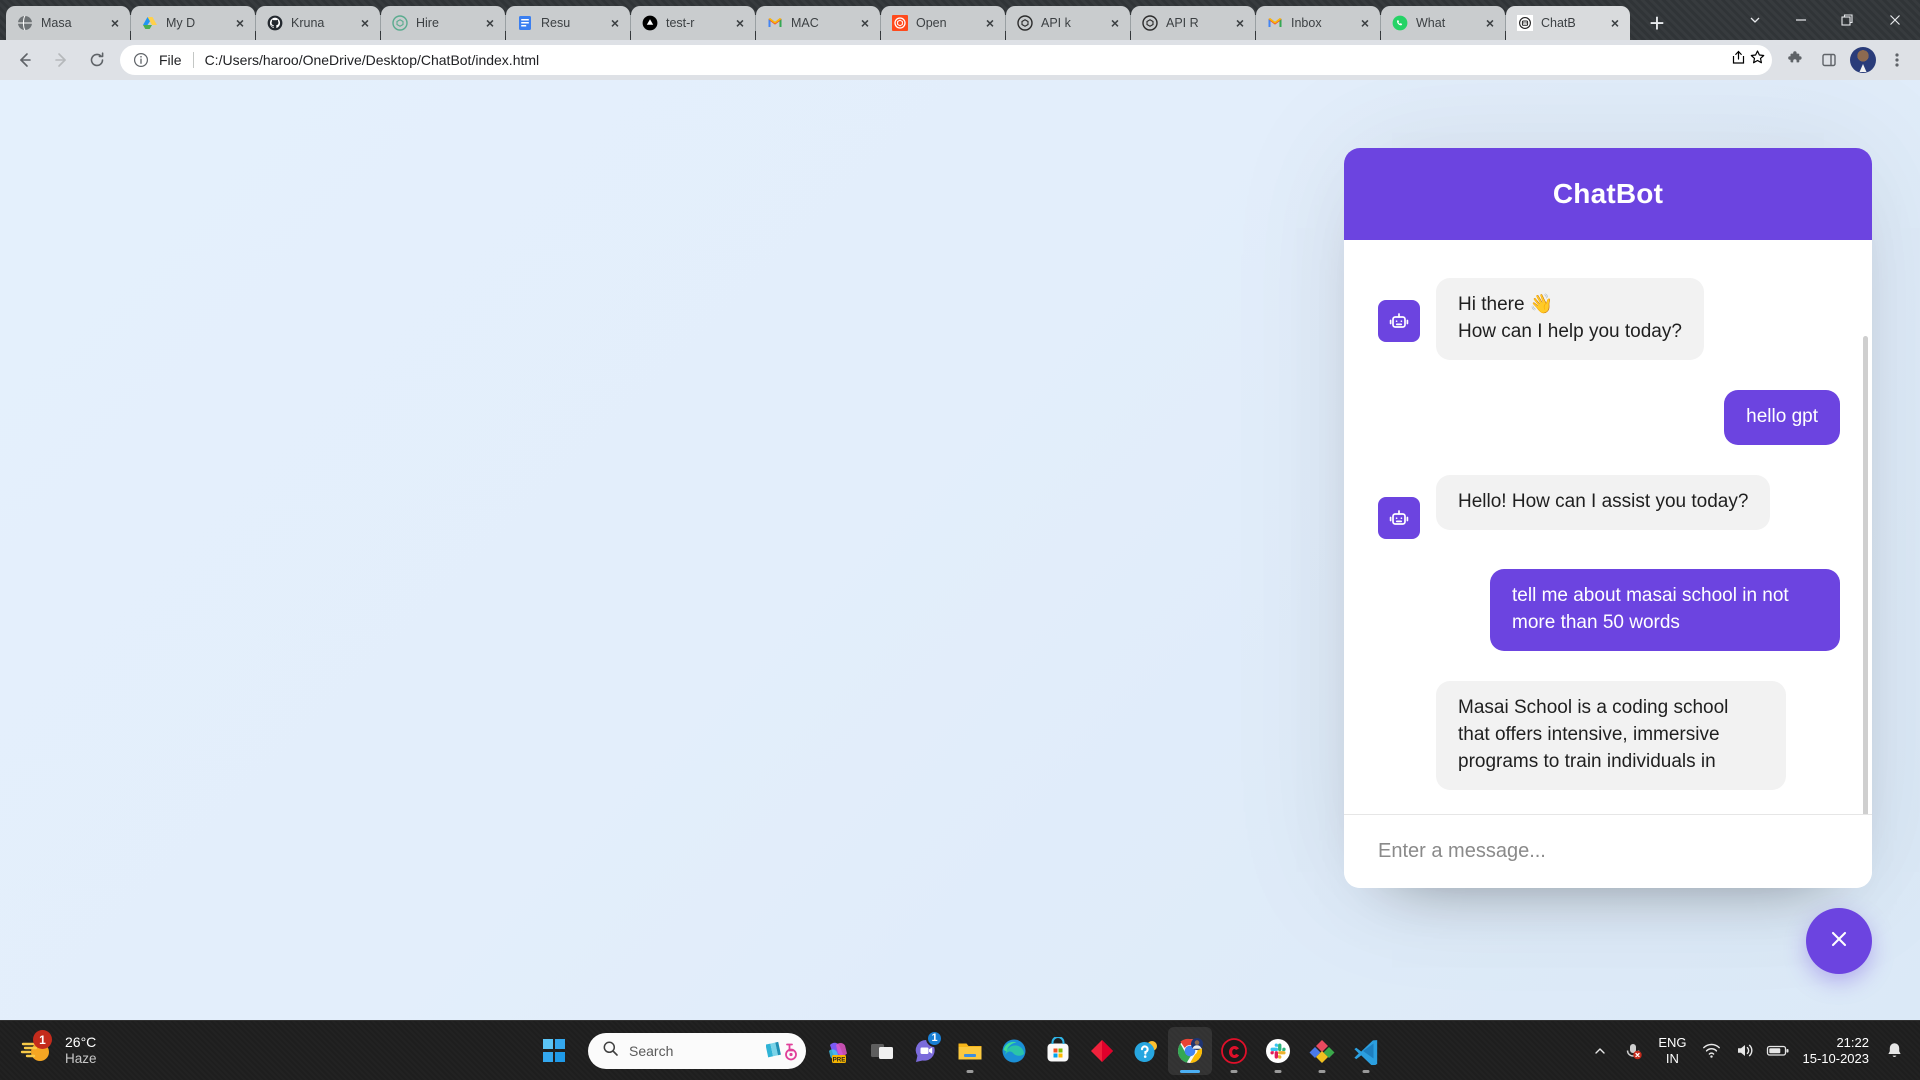 This screenshot has height=1080, width=1920. I want to click on taskbar-app-get-help, so click(1146, 1051).